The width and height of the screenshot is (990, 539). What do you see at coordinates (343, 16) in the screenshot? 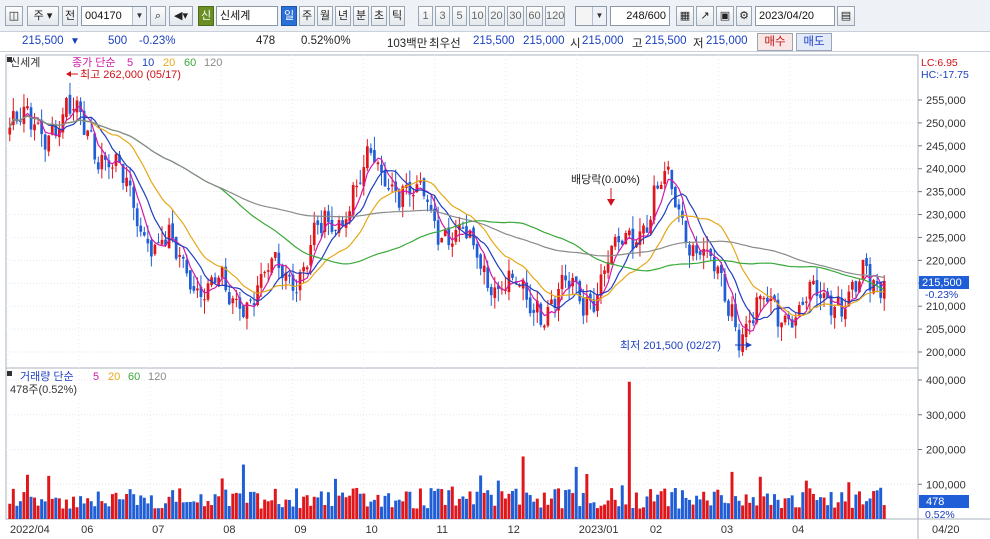
I see `period-tab-3: 년` at bounding box center [343, 16].